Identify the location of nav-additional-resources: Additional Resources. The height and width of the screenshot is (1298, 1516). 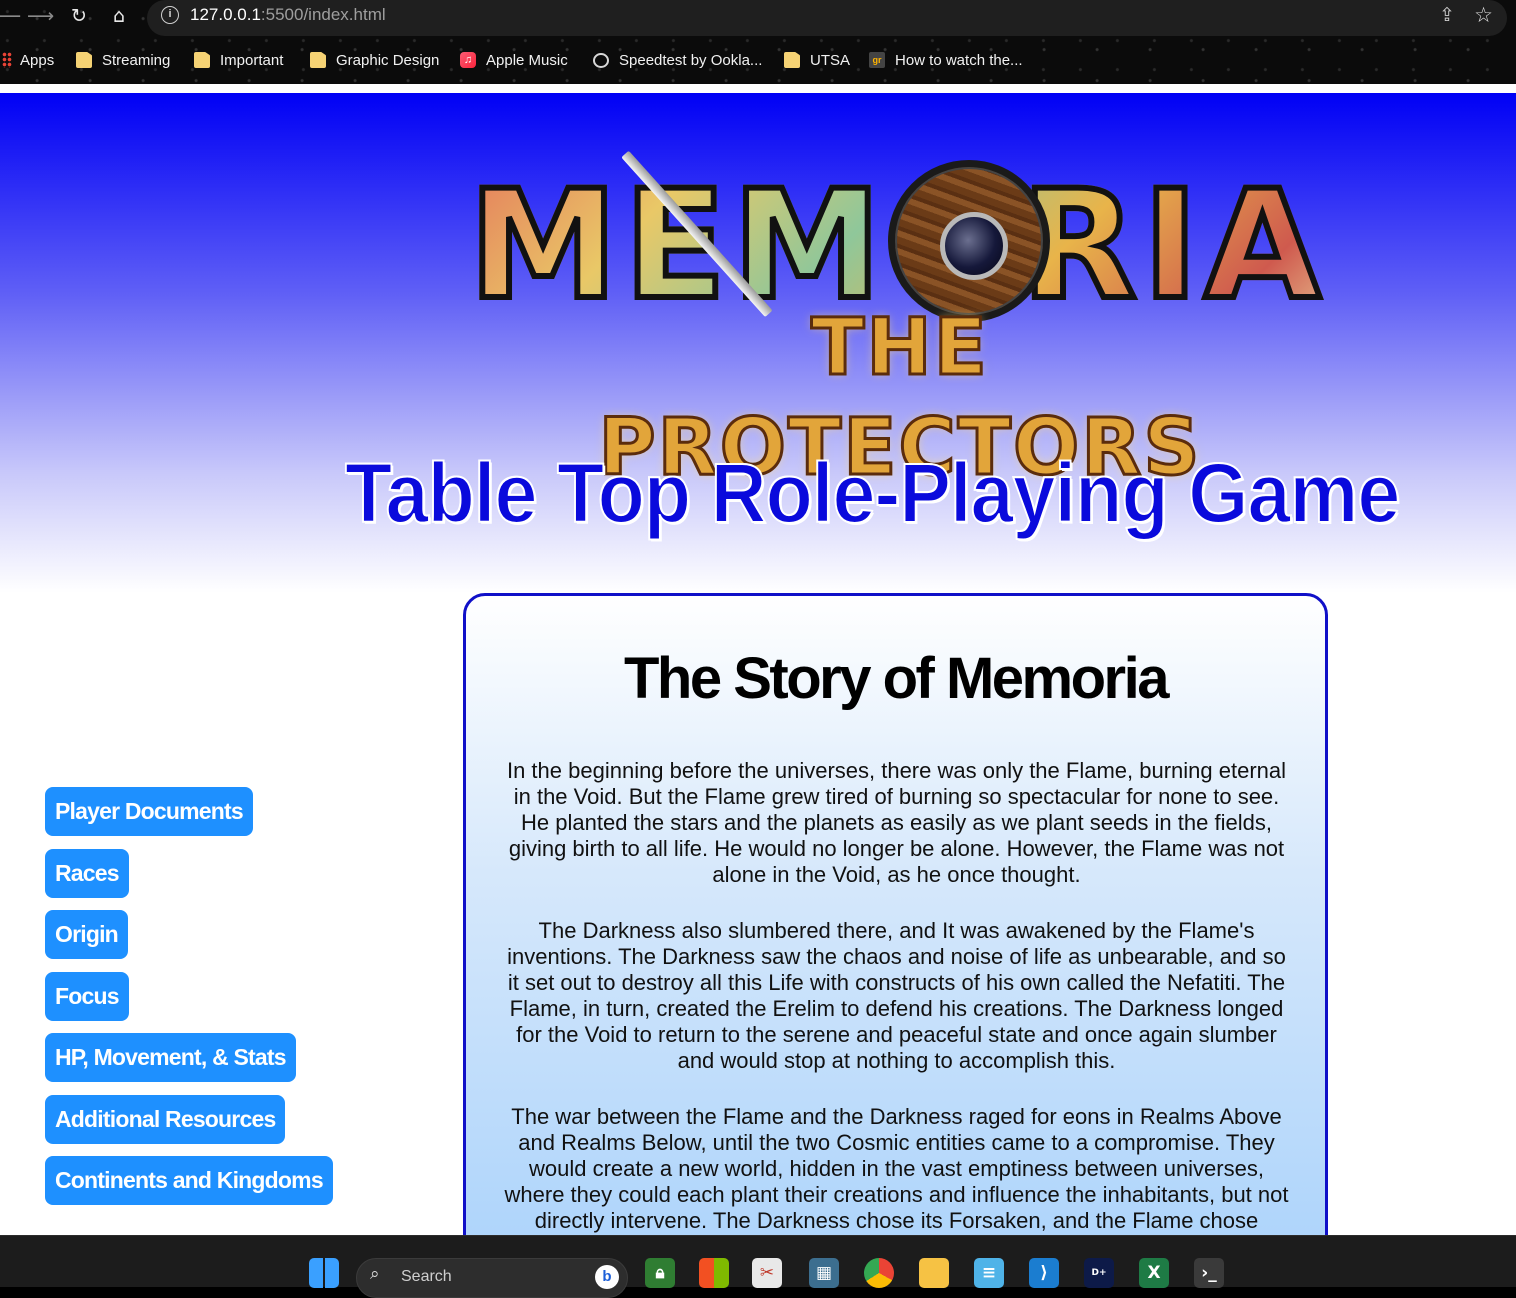
(165, 1119).